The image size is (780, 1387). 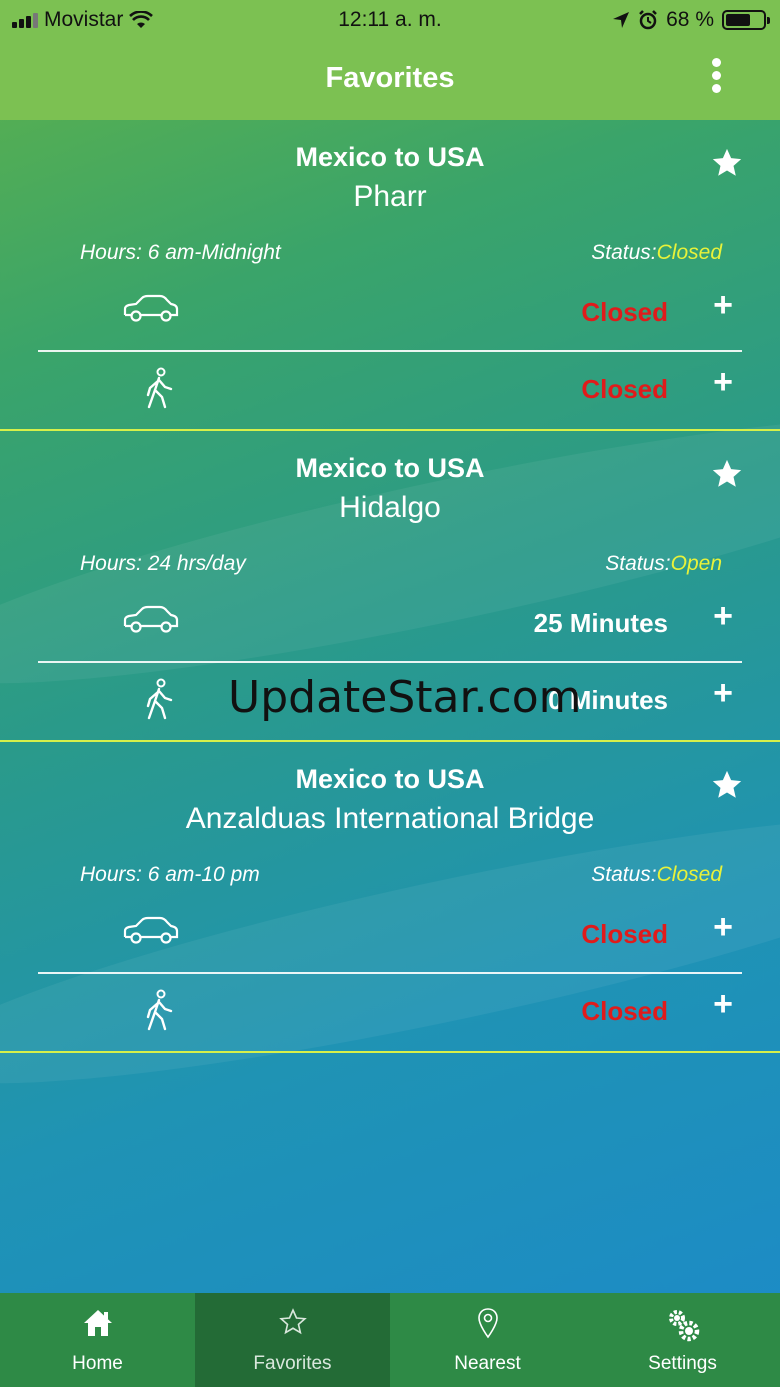 I want to click on hours-value: 24 hrs/day, so click(x=196, y=563).